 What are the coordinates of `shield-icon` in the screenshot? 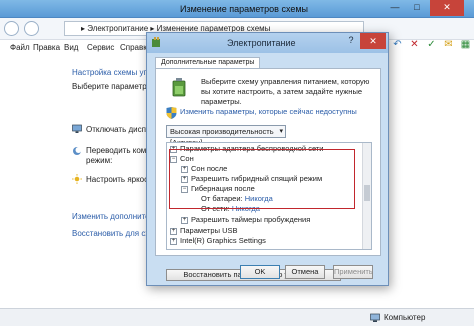 It's located at (171, 113).